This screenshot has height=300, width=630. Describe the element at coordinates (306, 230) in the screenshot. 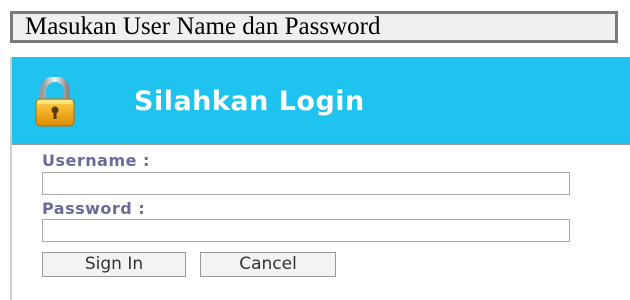

I see `password-input` at that location.